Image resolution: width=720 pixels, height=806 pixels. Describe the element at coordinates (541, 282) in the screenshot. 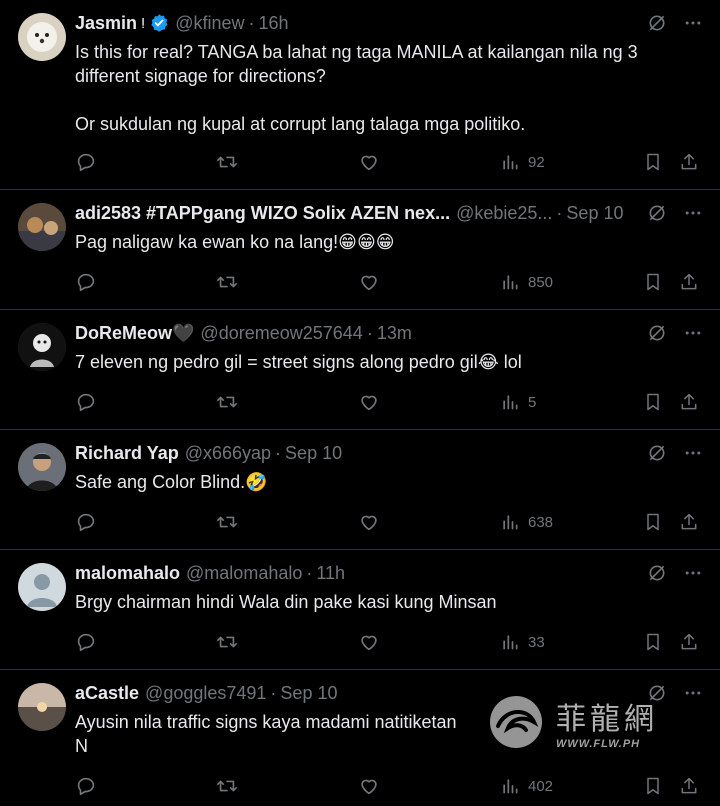

I see `views-count: 850` at that location.